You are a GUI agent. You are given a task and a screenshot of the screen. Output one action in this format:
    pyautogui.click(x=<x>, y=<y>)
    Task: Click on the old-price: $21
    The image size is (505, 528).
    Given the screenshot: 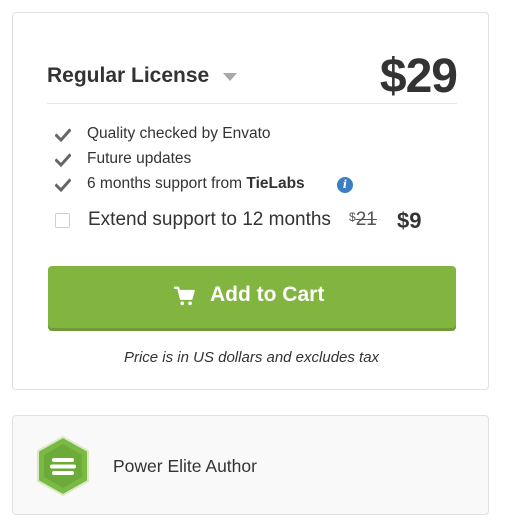 What is the action you would take?
    pyautogui.click(x=363, y=220)
    